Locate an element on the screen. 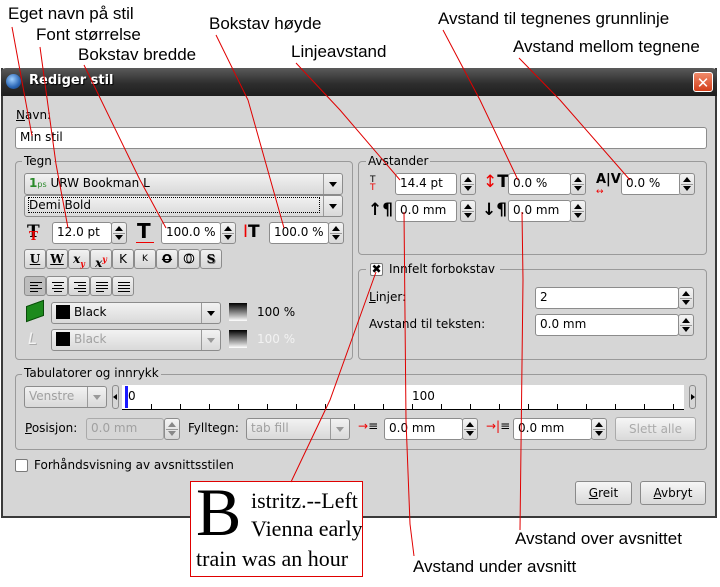  align-center-button is located at coordinates (57, 286).